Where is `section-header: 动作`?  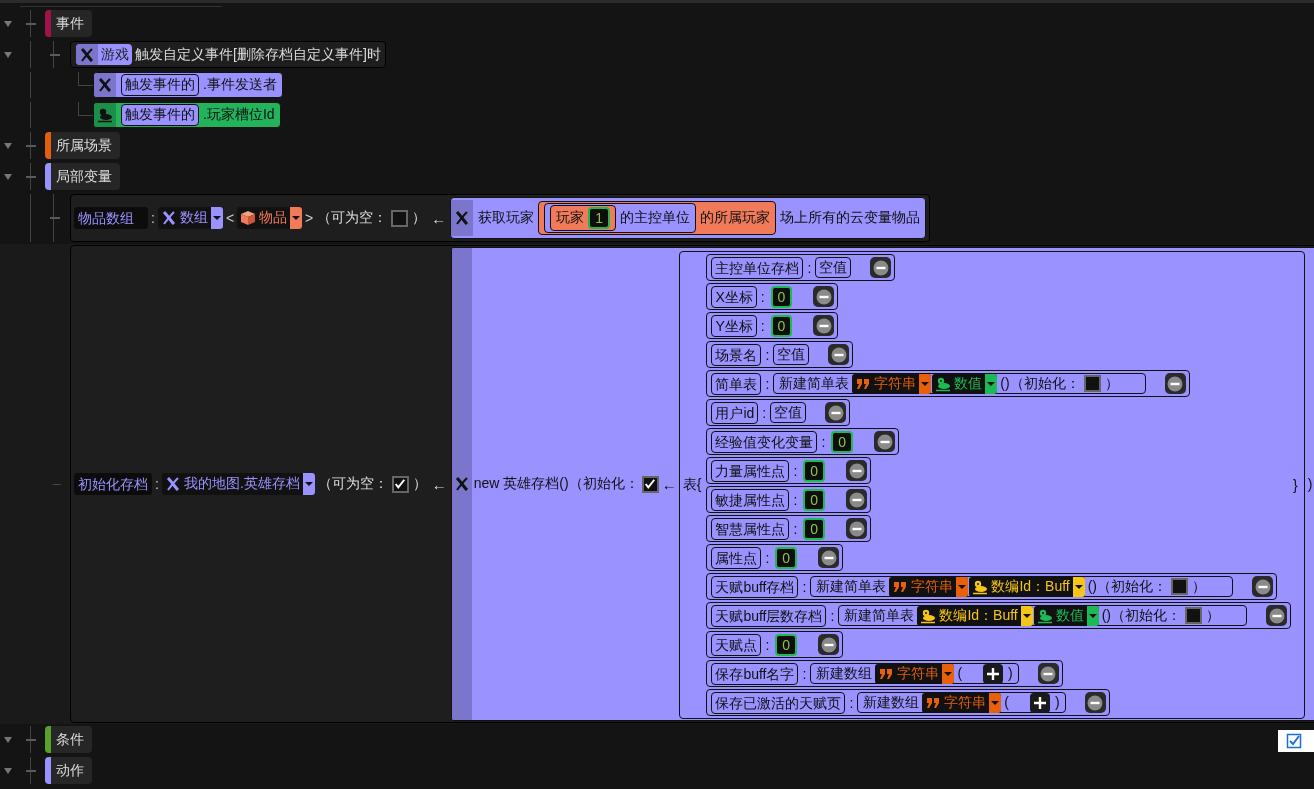
section-header: 动作 is located at coordinates (68, 770).